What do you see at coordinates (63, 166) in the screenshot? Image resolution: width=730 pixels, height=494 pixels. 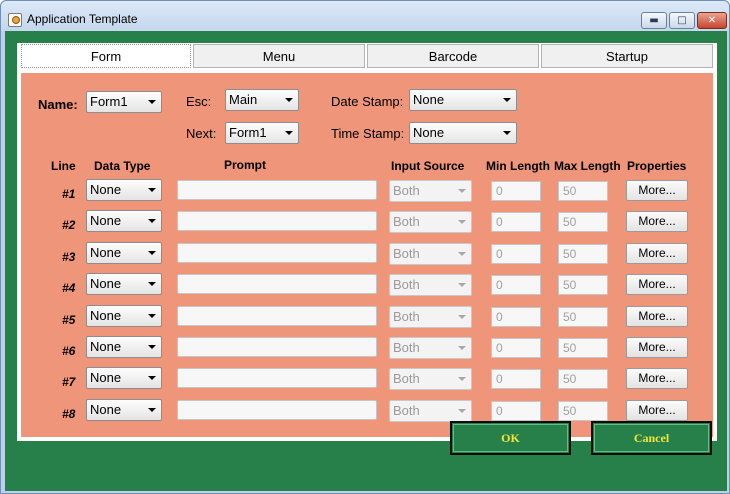 I see `header-line: Line` at bounding box center [63, 166].